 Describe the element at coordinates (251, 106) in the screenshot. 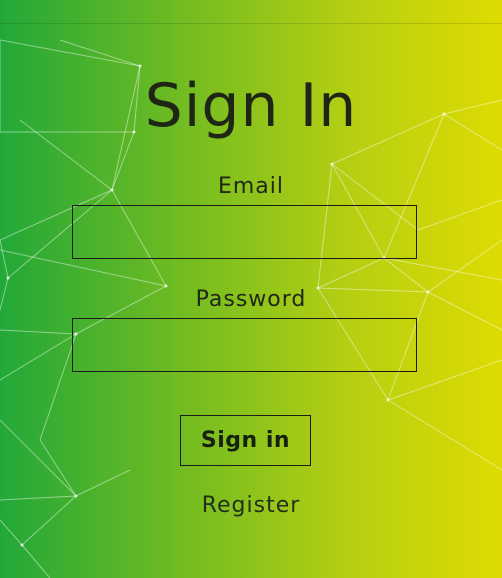

I see `page-title: Sign In` at that location.